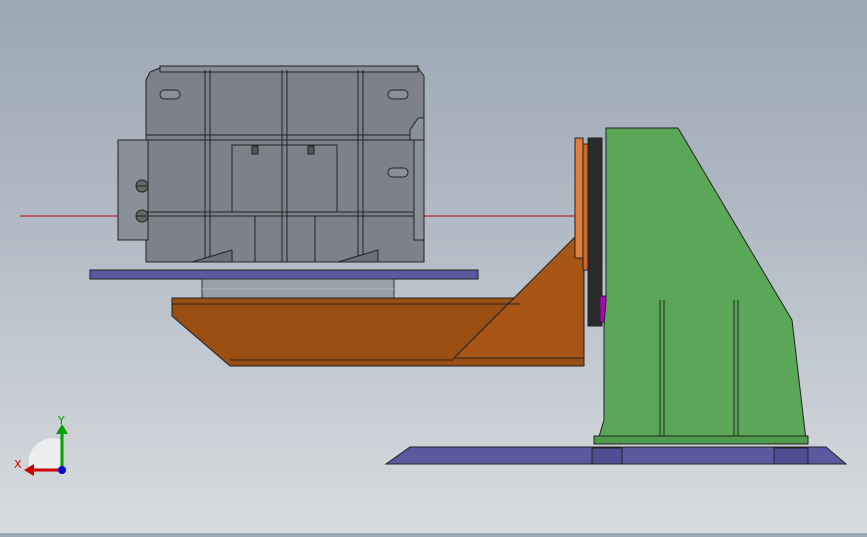  I want to click on z-axis-dot-icon, so click(62, 470).